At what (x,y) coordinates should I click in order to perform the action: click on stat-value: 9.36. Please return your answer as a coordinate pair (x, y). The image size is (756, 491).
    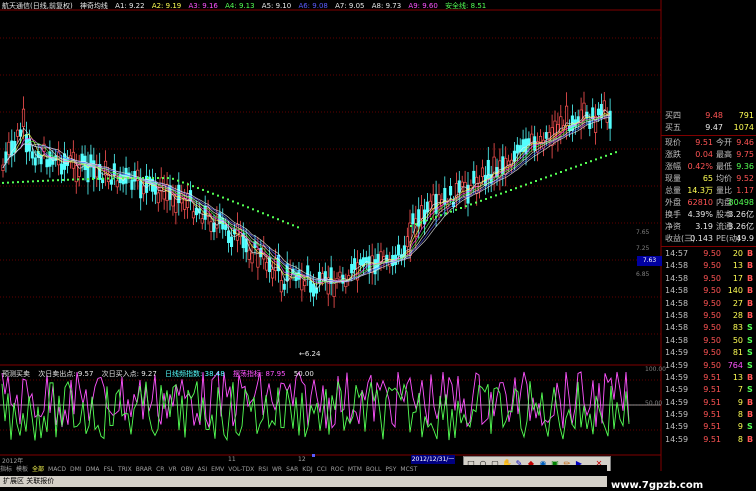
    Looking at the image, I should click on (745, 166).